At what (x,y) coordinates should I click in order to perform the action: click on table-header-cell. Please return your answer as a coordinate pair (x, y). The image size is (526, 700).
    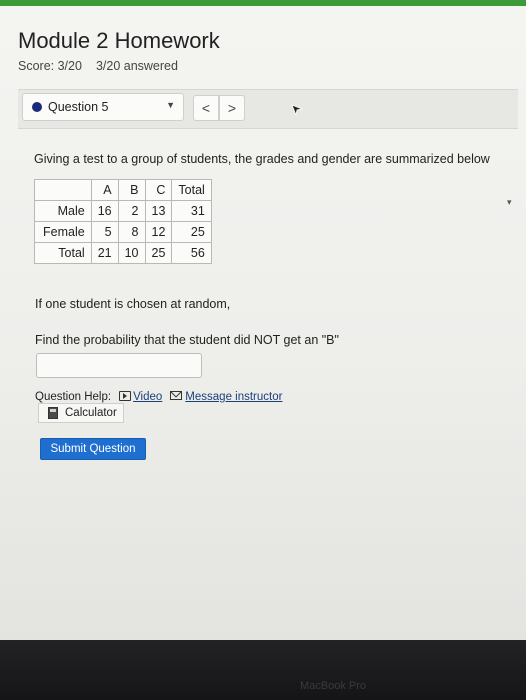
    Looking at the image, I should click on (63, 190).